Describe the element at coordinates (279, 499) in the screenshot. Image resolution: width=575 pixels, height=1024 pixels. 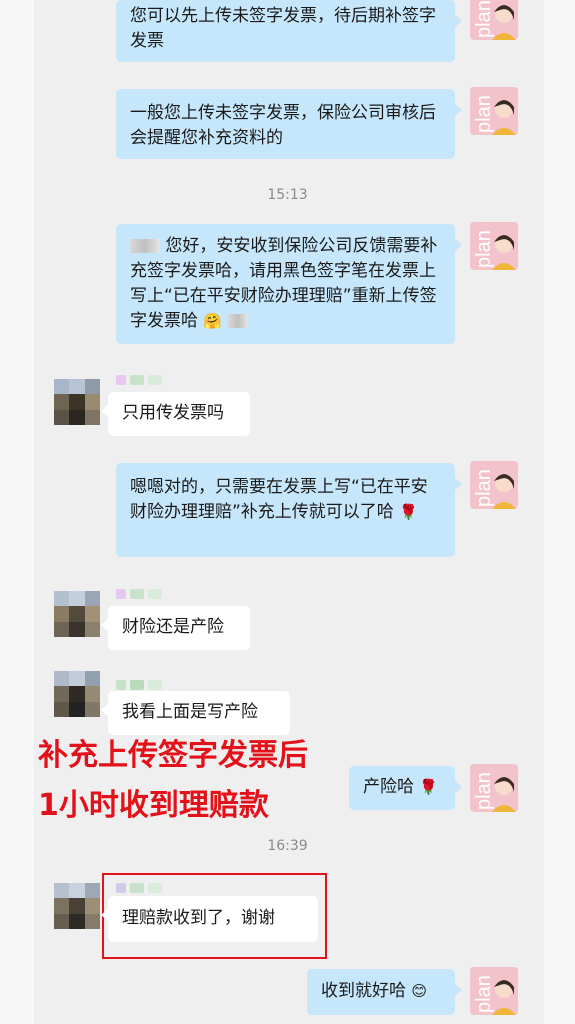
I see `message-text: 嗯嗯对的，只需要在发票上写“已在平安财险办理理赔”补充上传就可以了哈` at that location.